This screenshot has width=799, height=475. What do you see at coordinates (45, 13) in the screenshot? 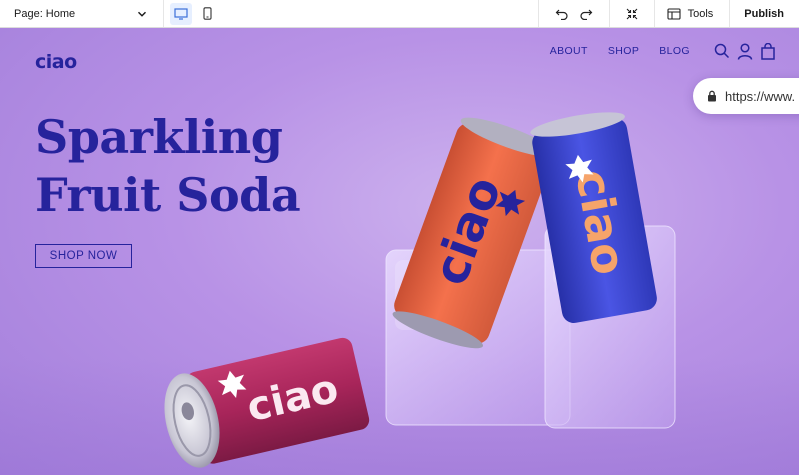
I see `page-selector-label: Page: Home` at bounding box center [45, 13].